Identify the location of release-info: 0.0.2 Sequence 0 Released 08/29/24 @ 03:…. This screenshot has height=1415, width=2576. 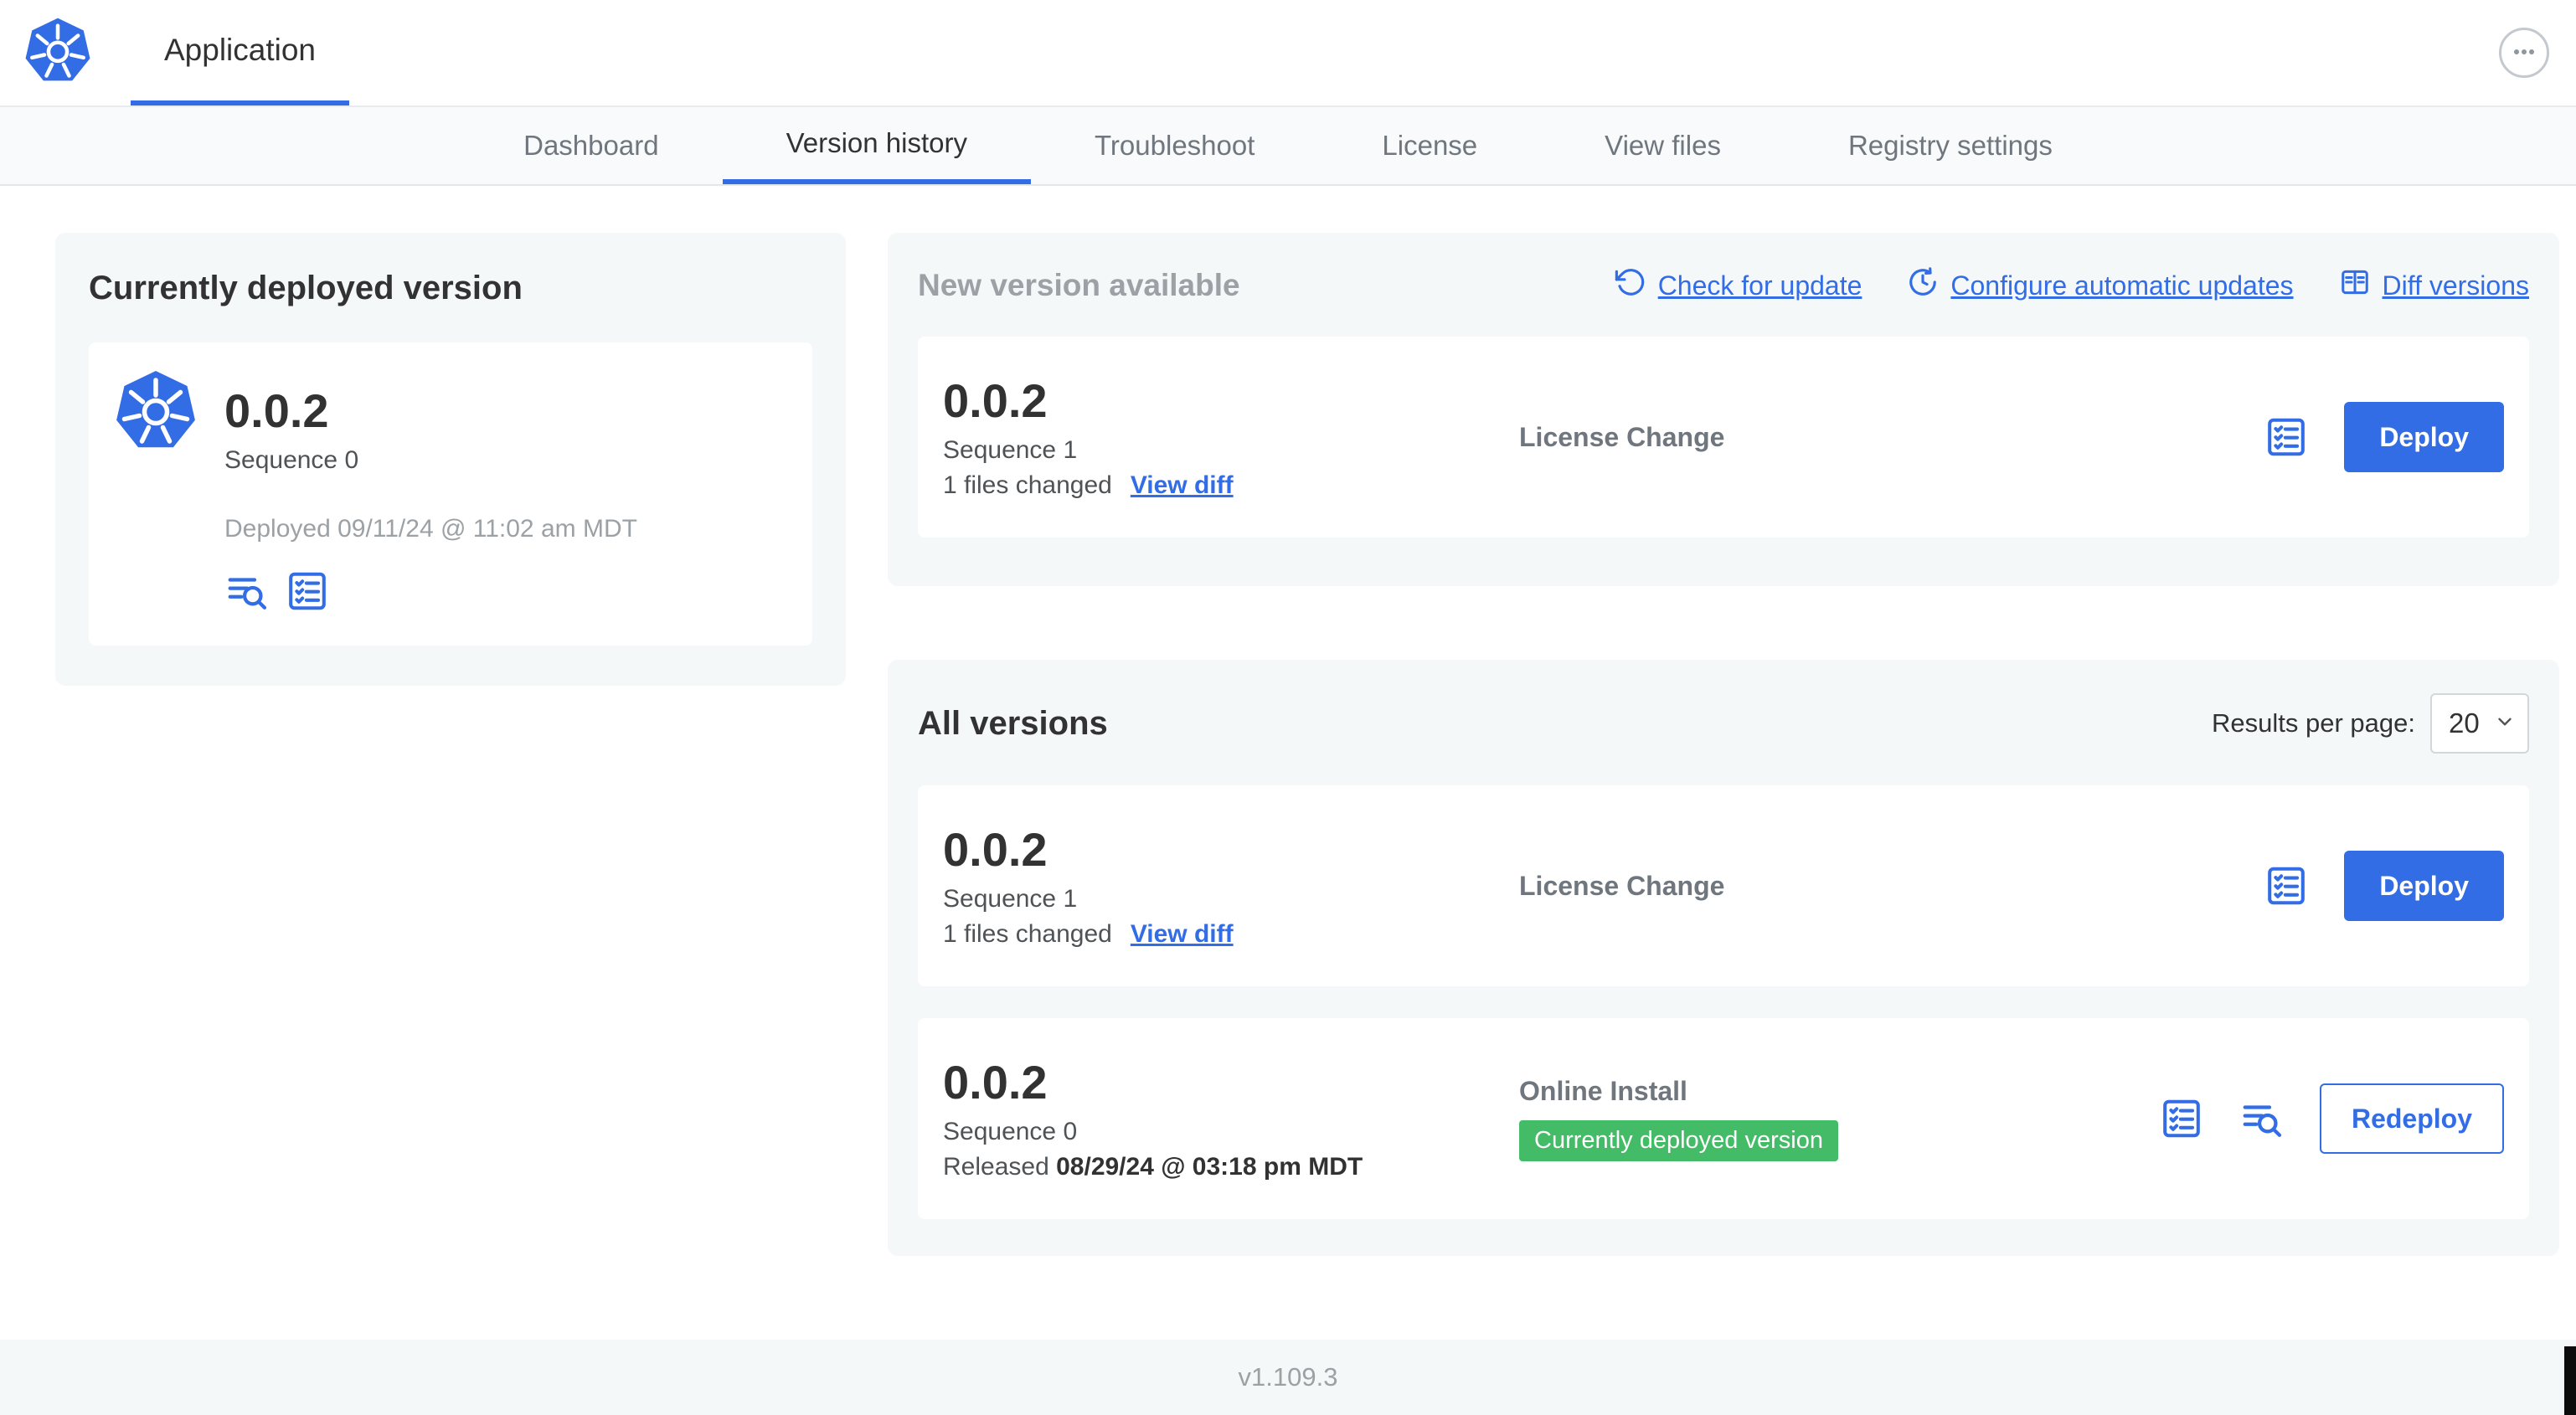
(1231, 1118).